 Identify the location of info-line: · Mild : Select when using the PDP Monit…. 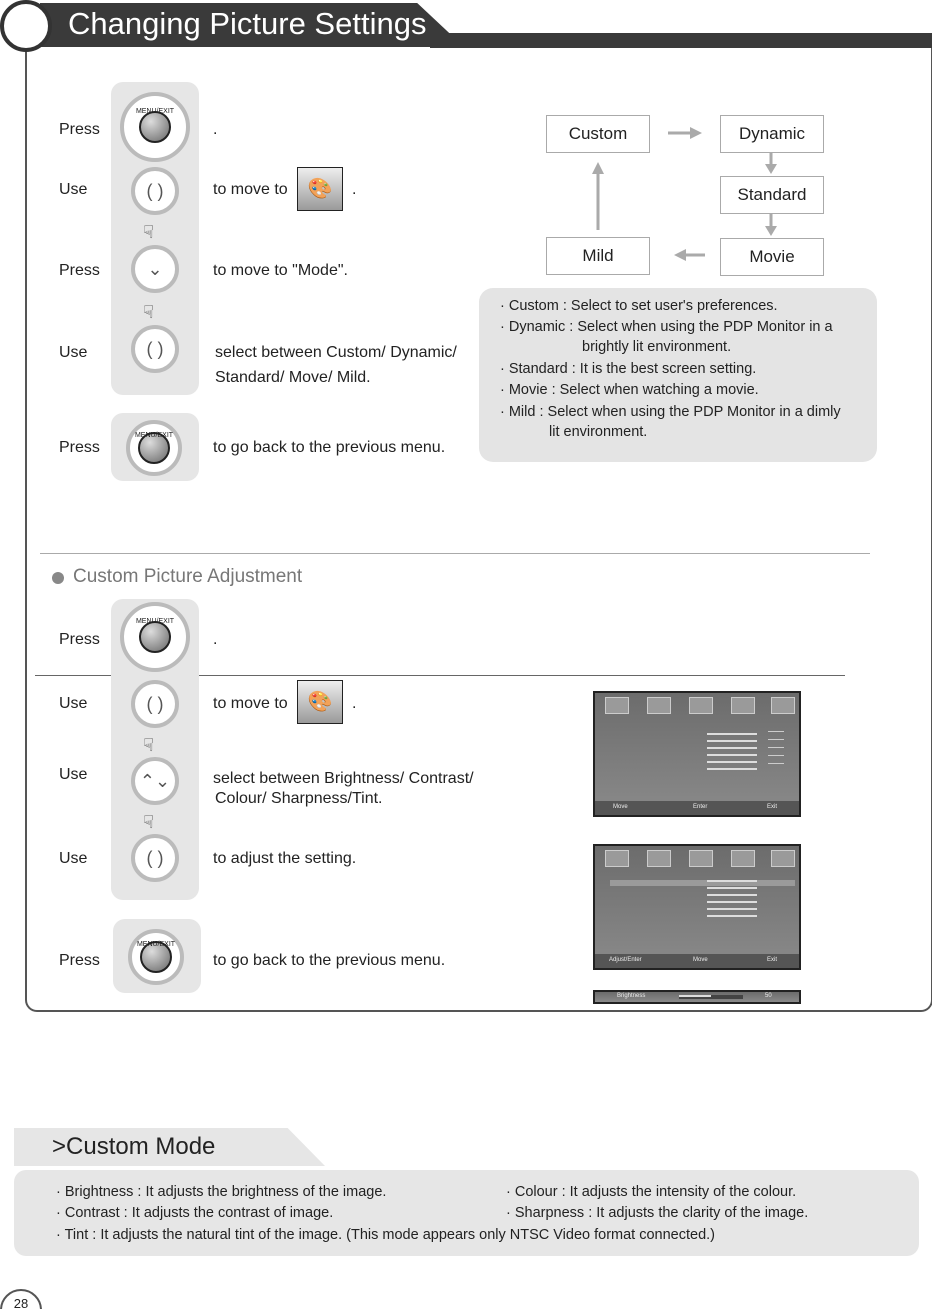
(670, 412).